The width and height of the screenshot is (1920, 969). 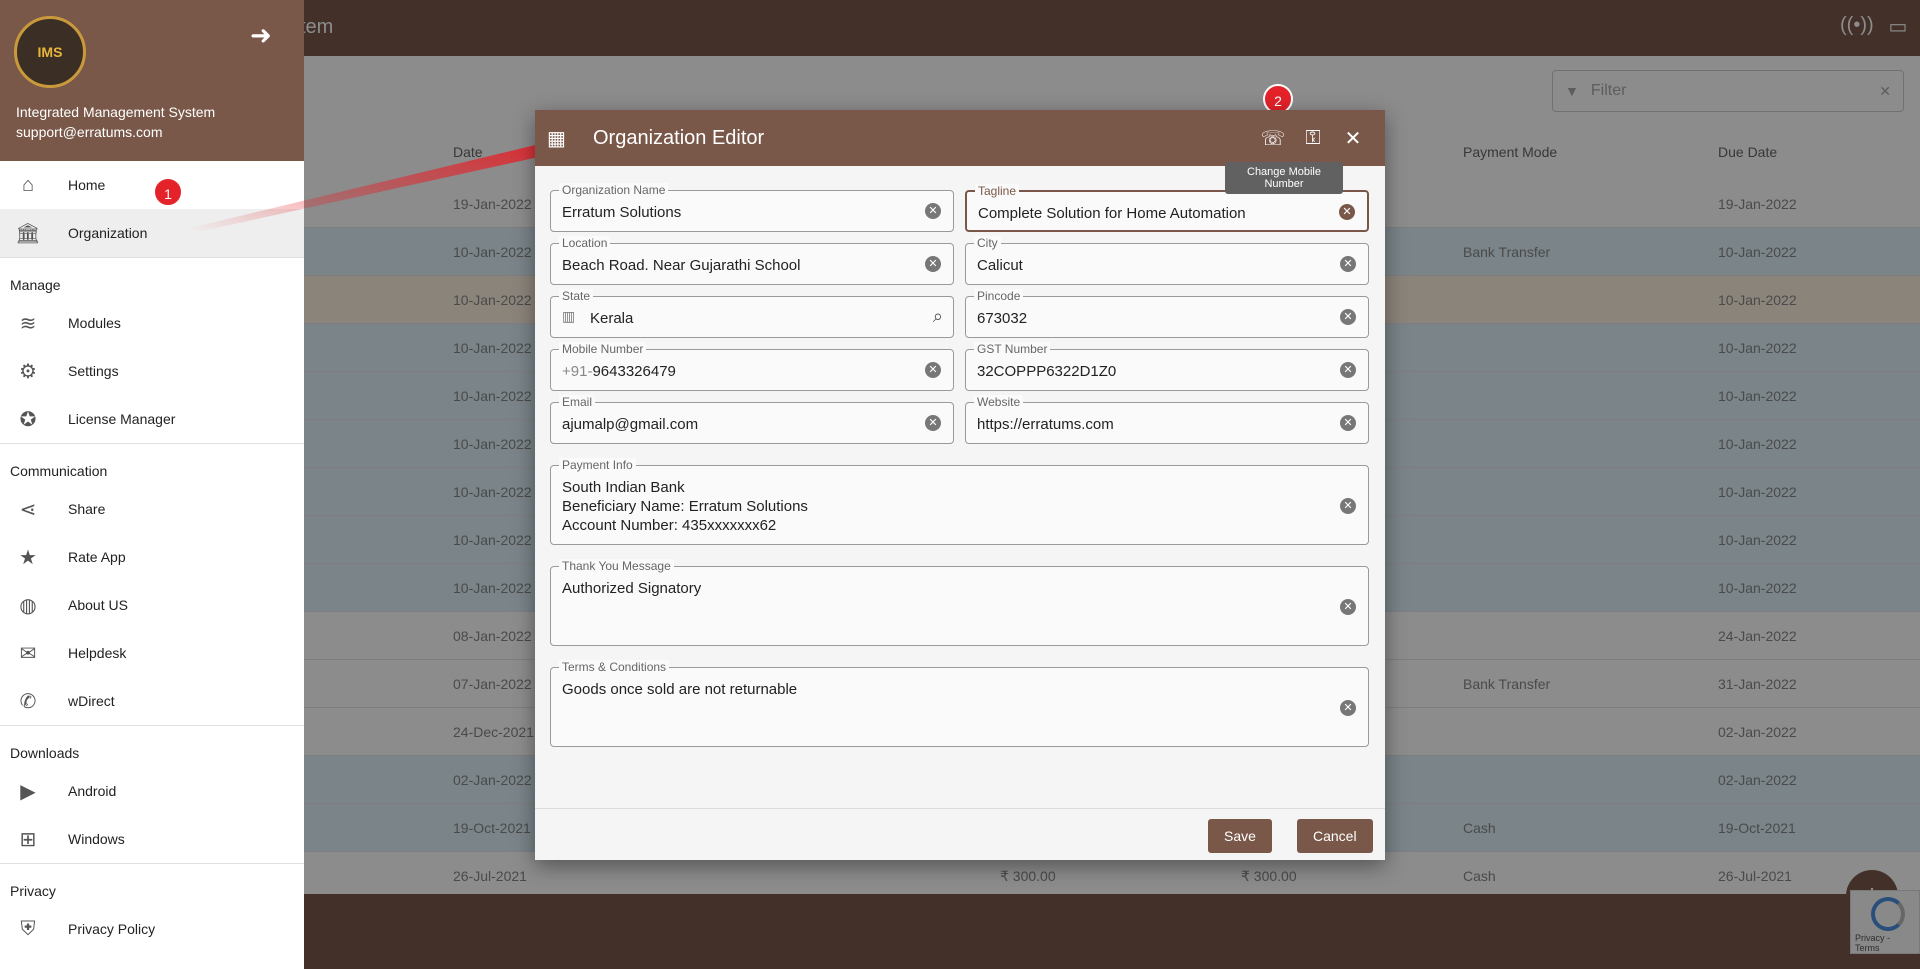 What do you see at coordinates (108, 233) in the screenshot?
I see `sidebar-item-label: Organization` at bounding box center [108, 233].